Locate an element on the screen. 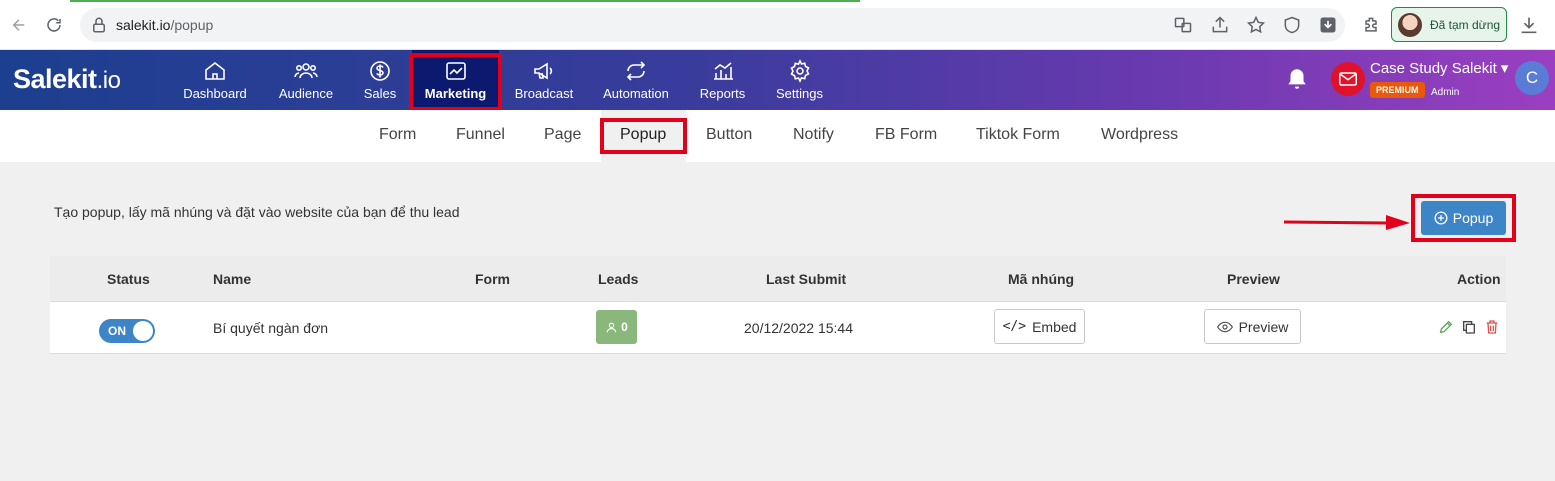 The height and width of the screenshot is (481, 1555). nav-marketing: Marketing is located at coordinates (455, 80).